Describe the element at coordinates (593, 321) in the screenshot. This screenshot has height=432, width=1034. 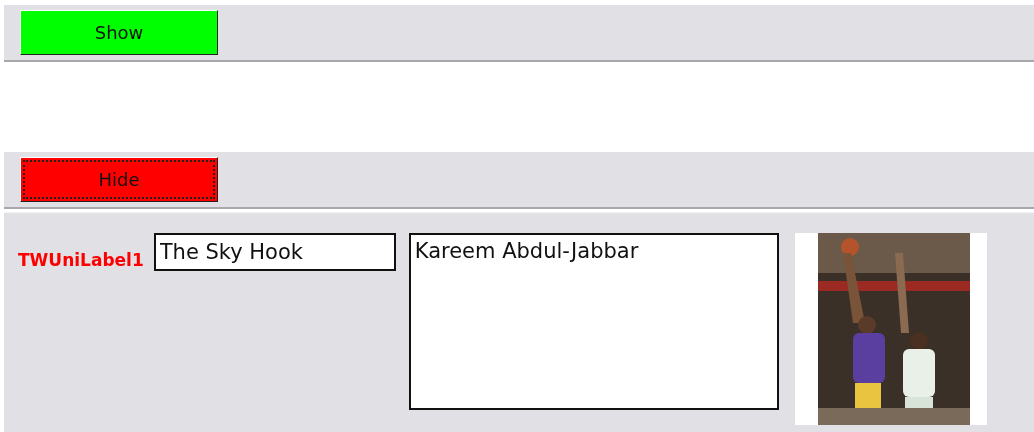
I see `name-field: Kareem Abdul-Jabbar` at that location.